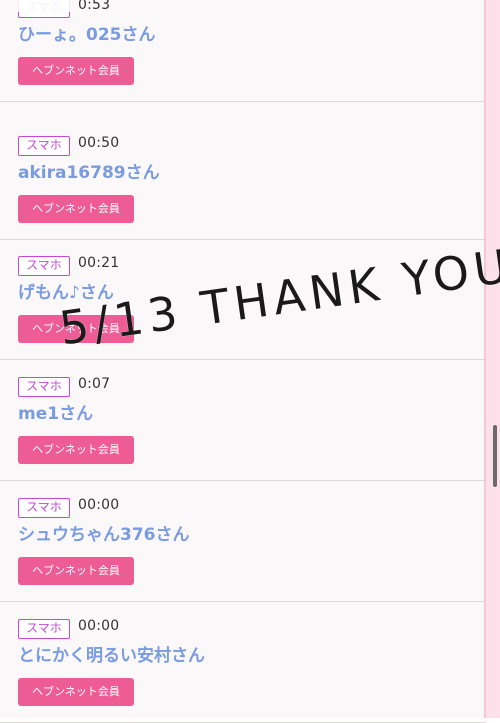 The width and height of the screenshot is (500, 723). Describe the element at coordinates (111, 653) in the screenshot. I see `visitor-name: とにかく明るい安村さん` at that location.